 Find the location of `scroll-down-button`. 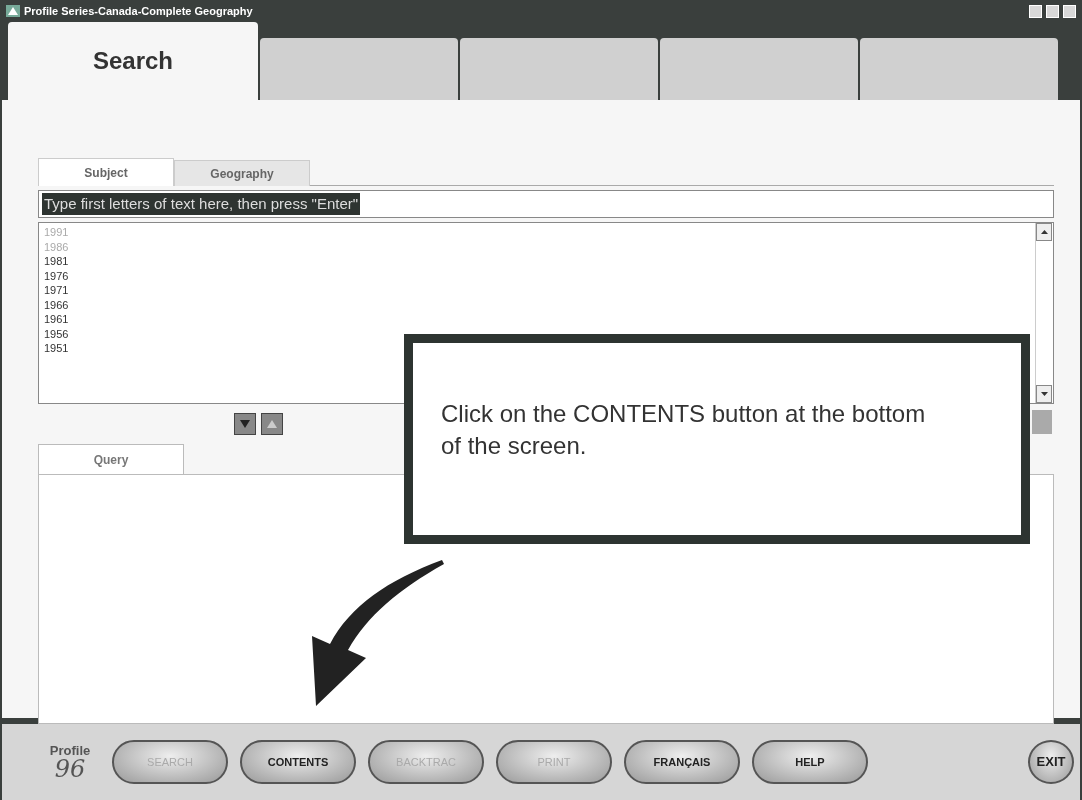

scroll-down-button is located at coordinates (1044, 394).